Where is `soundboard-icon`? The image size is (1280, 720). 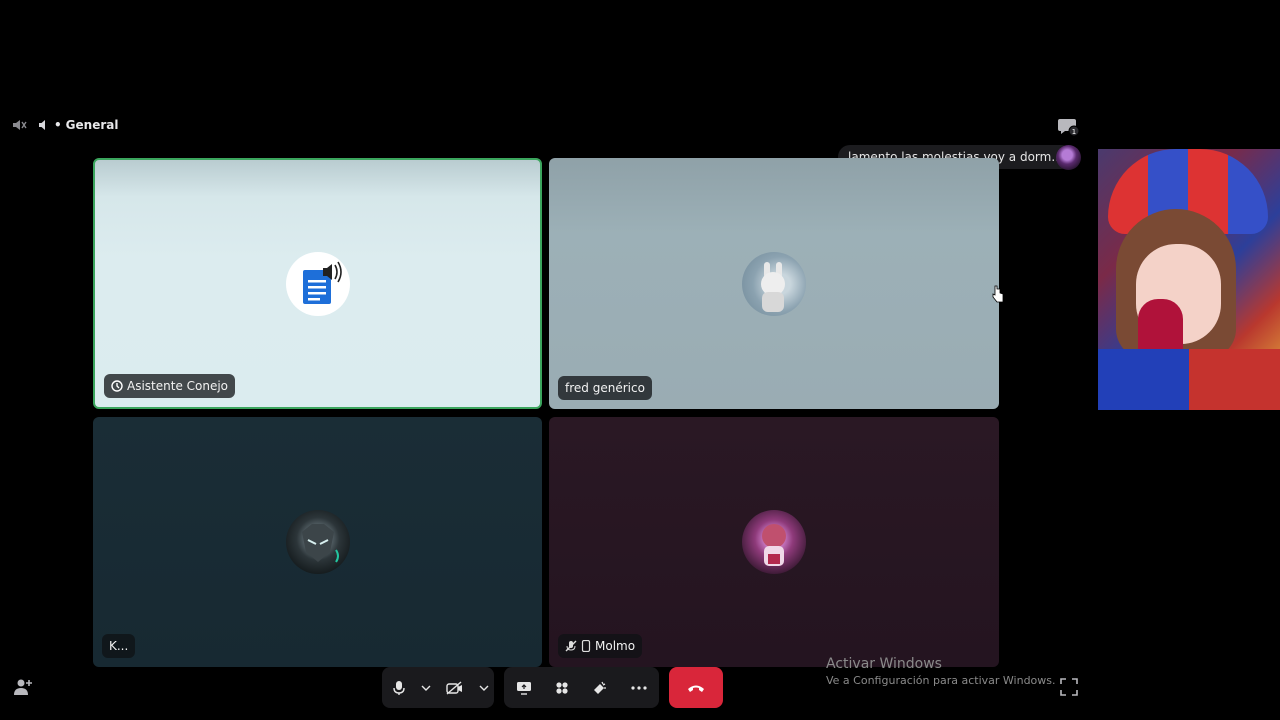
soundboard-icon is located at coordinates (600, 687).